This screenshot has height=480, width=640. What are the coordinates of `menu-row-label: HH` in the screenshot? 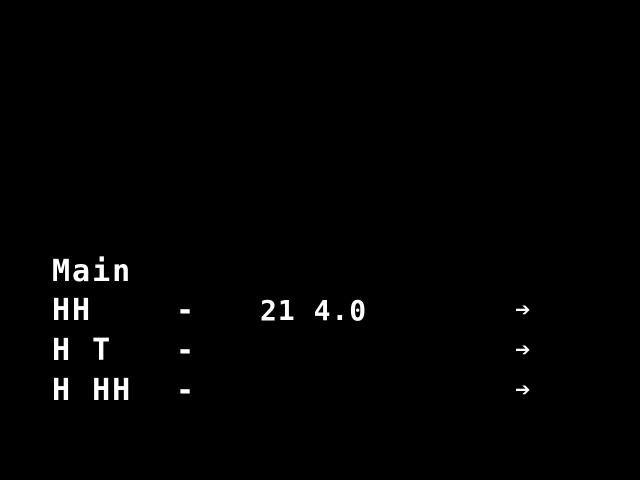 It's located at (72, 310).